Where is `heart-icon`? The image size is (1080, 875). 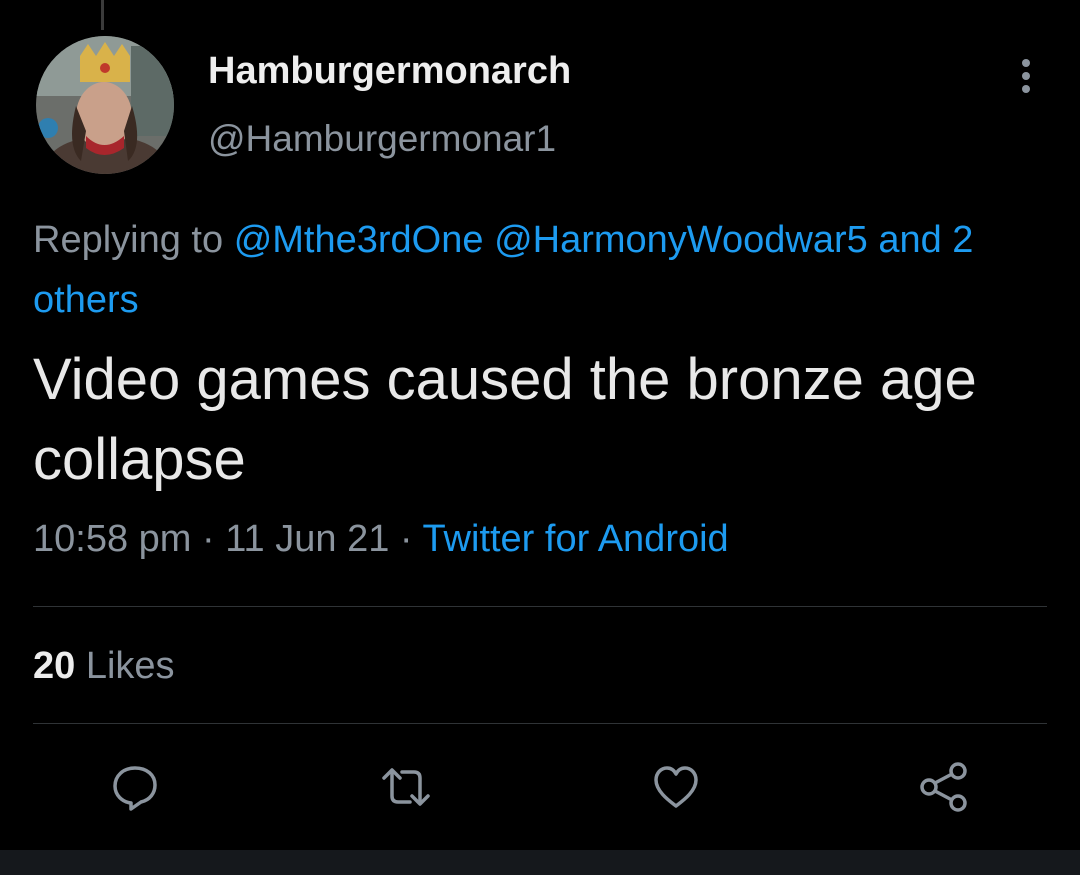
heart-icon is located at coordinates (676, 789).